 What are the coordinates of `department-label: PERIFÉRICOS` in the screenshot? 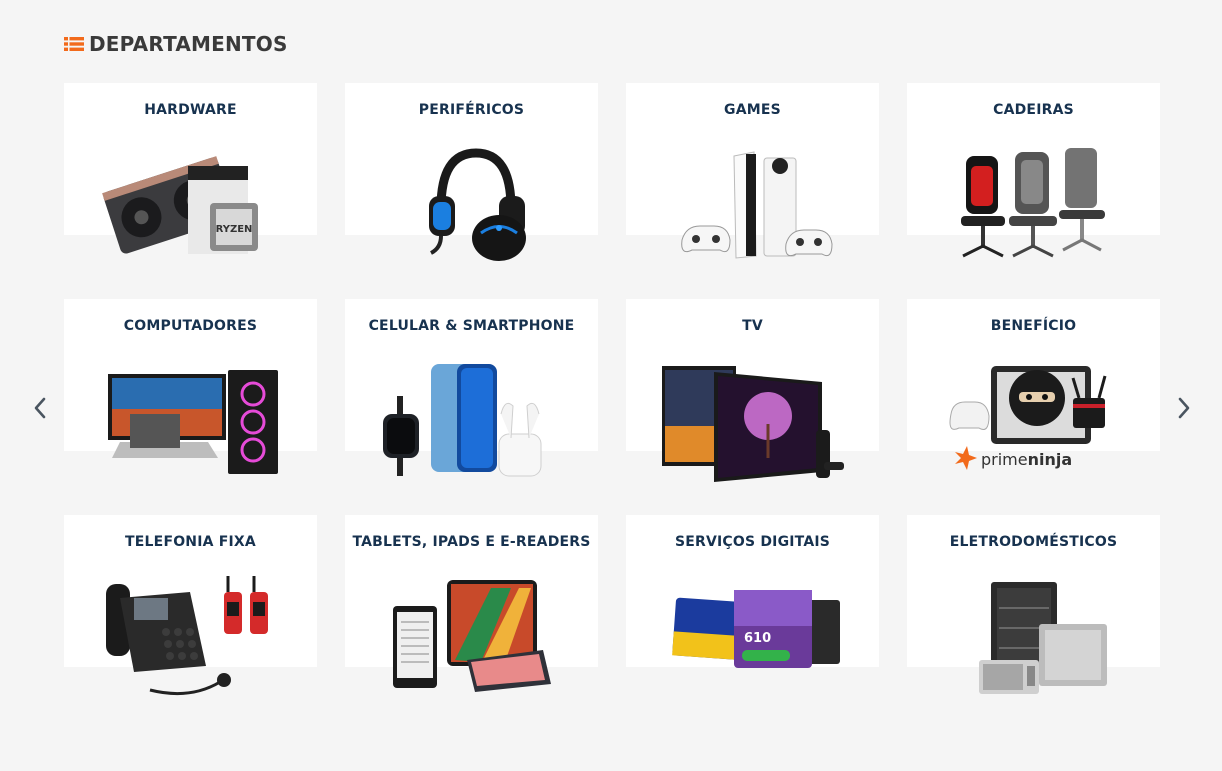 It's located at (471, 110).